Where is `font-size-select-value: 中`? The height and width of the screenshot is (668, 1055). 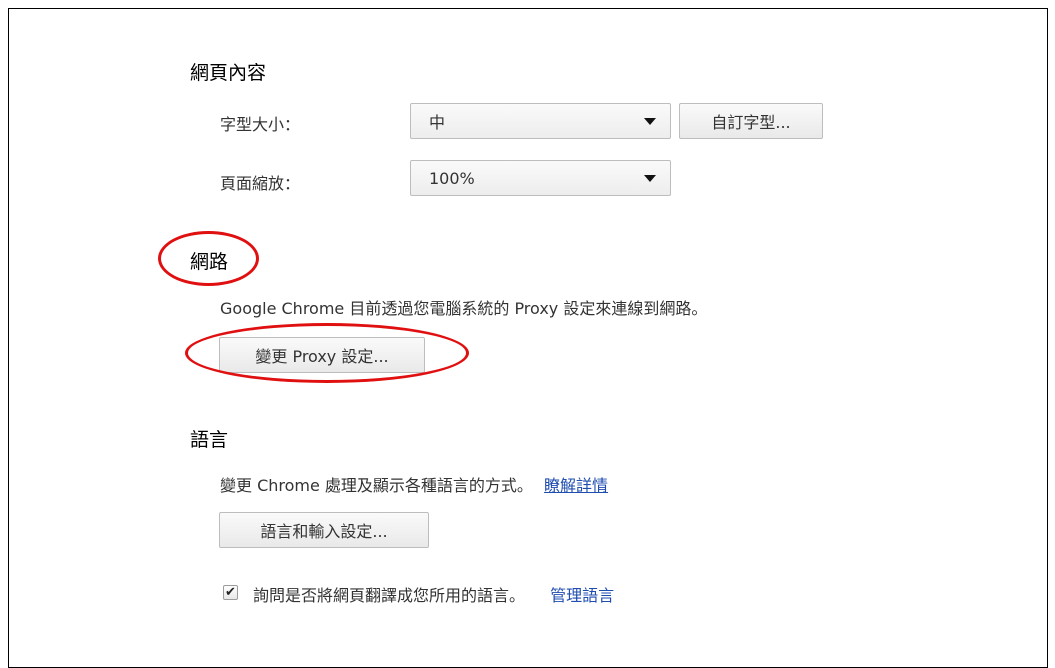
font-size-select-value: 中 is located at coordinates (437, 122).